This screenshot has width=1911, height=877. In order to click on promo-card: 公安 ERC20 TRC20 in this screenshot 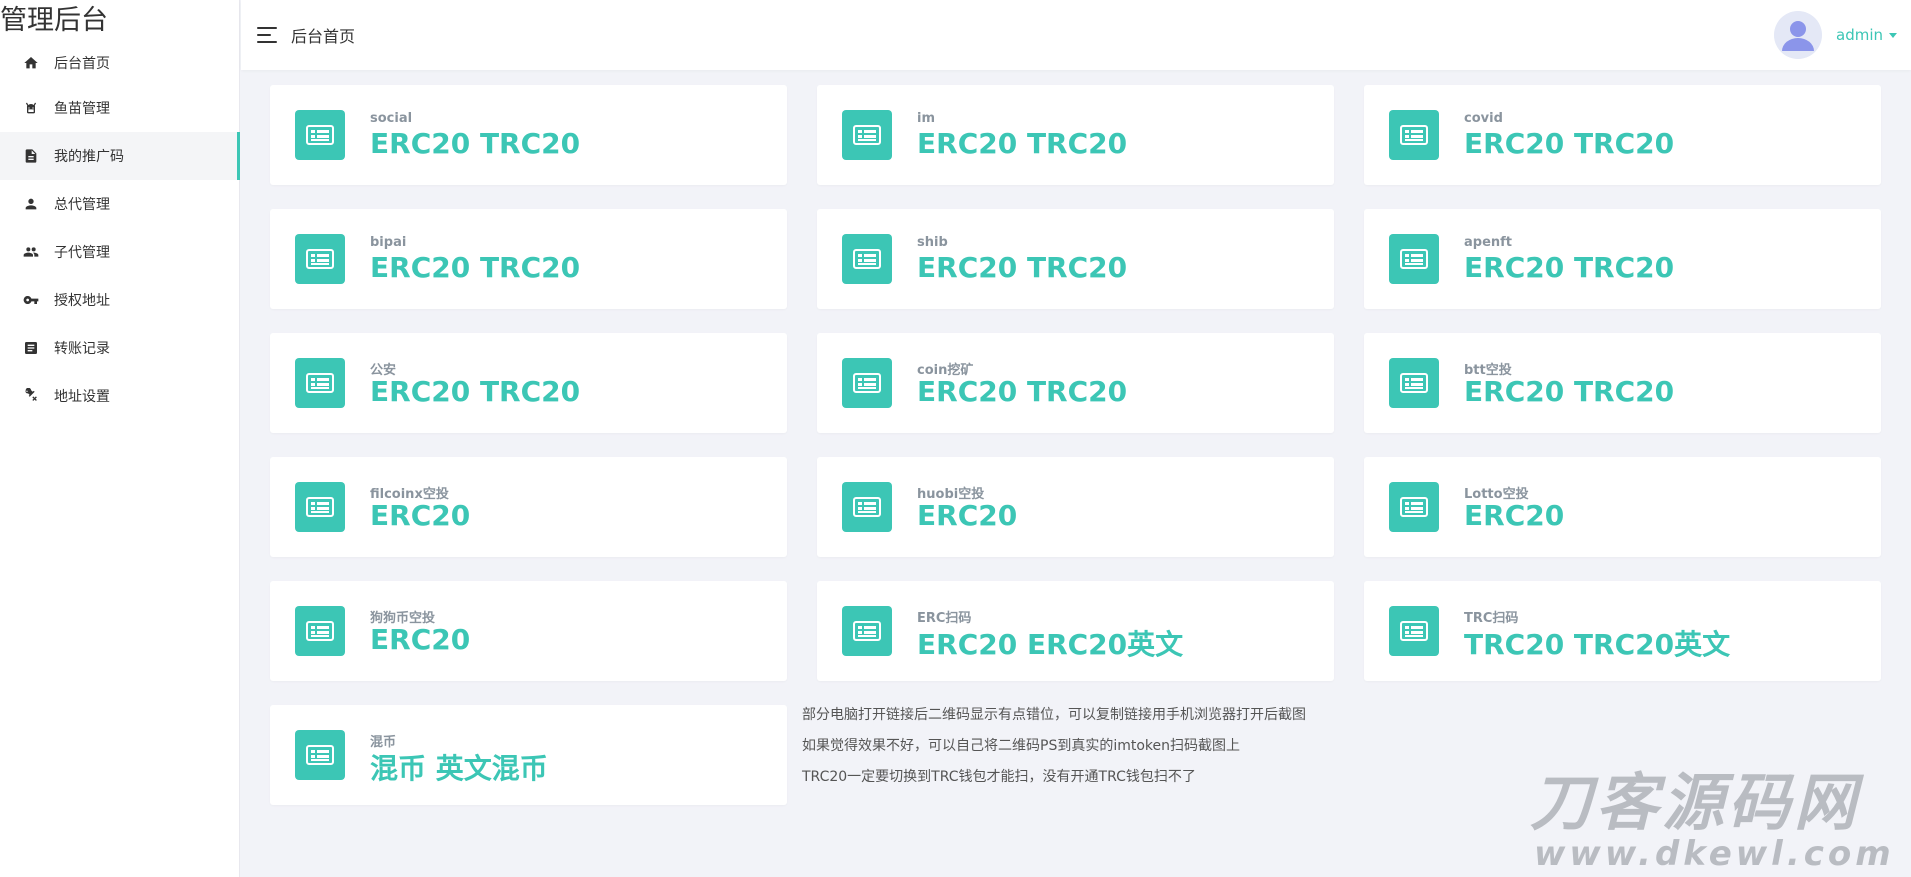, I will do `click(528, 383)`.